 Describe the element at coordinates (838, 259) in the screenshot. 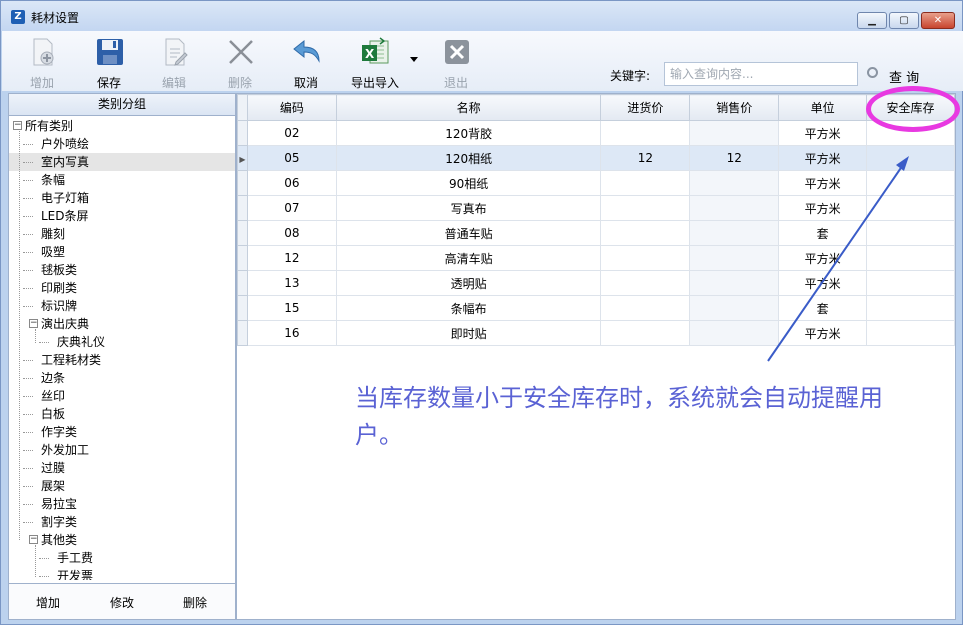

I see `annotation-arrow` at that location.